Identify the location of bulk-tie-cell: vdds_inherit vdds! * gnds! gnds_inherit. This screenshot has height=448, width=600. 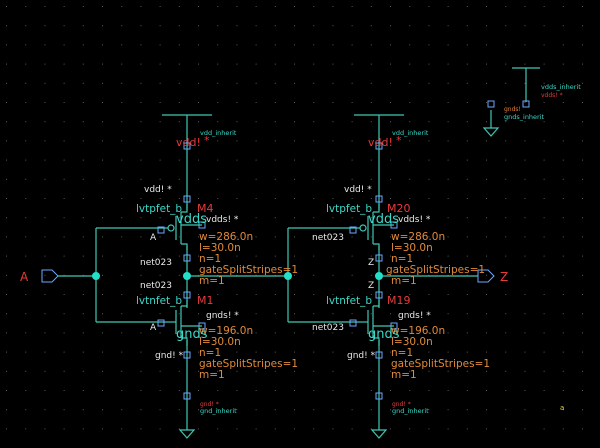
(542, 102).